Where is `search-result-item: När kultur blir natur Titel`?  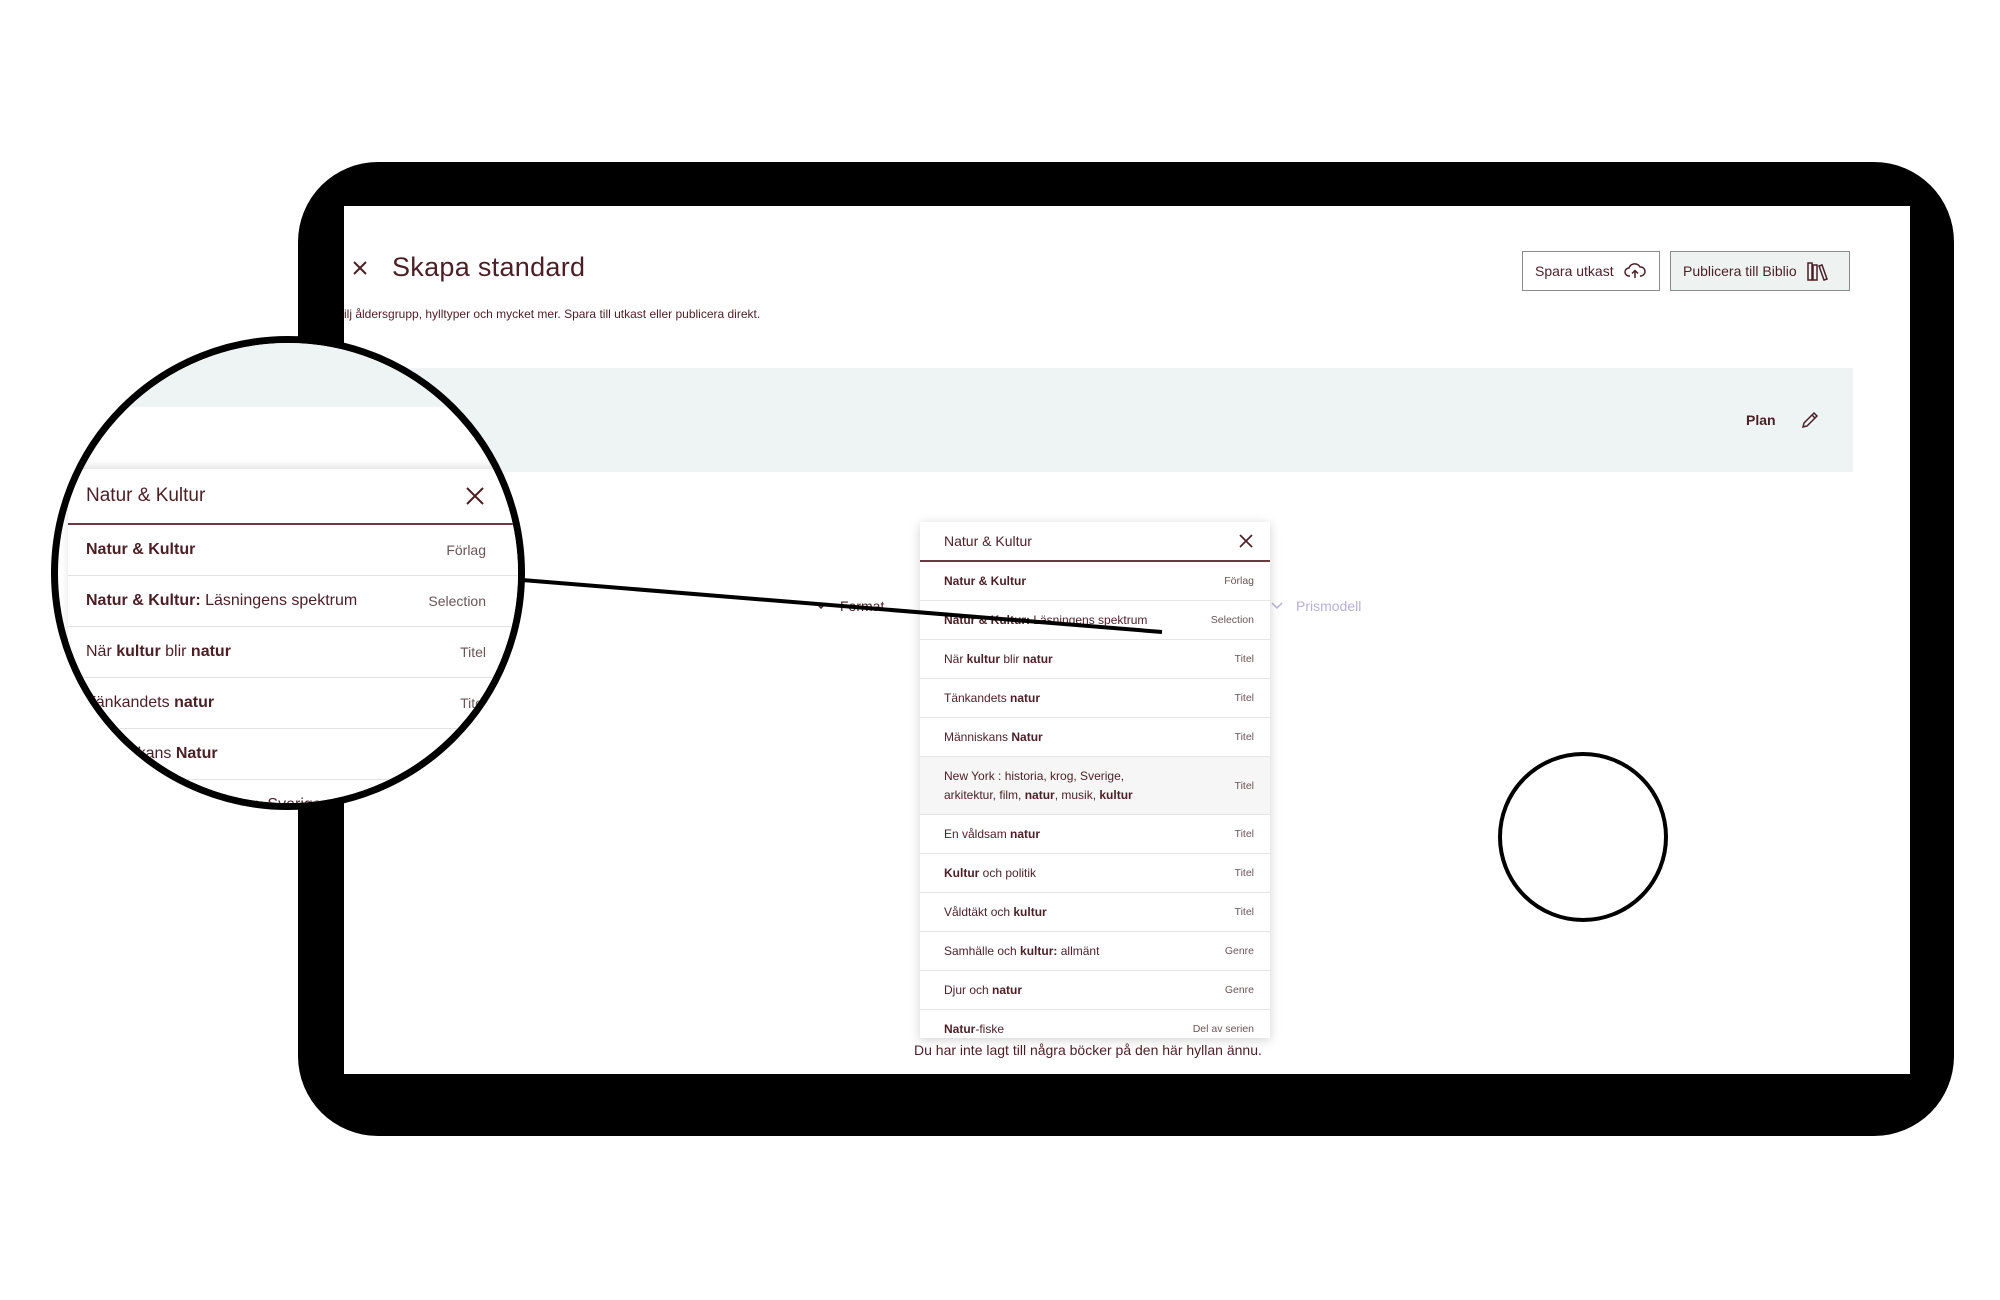
search-result-item: När kultur blir natur Titel is located at coordinates (1095, 659).